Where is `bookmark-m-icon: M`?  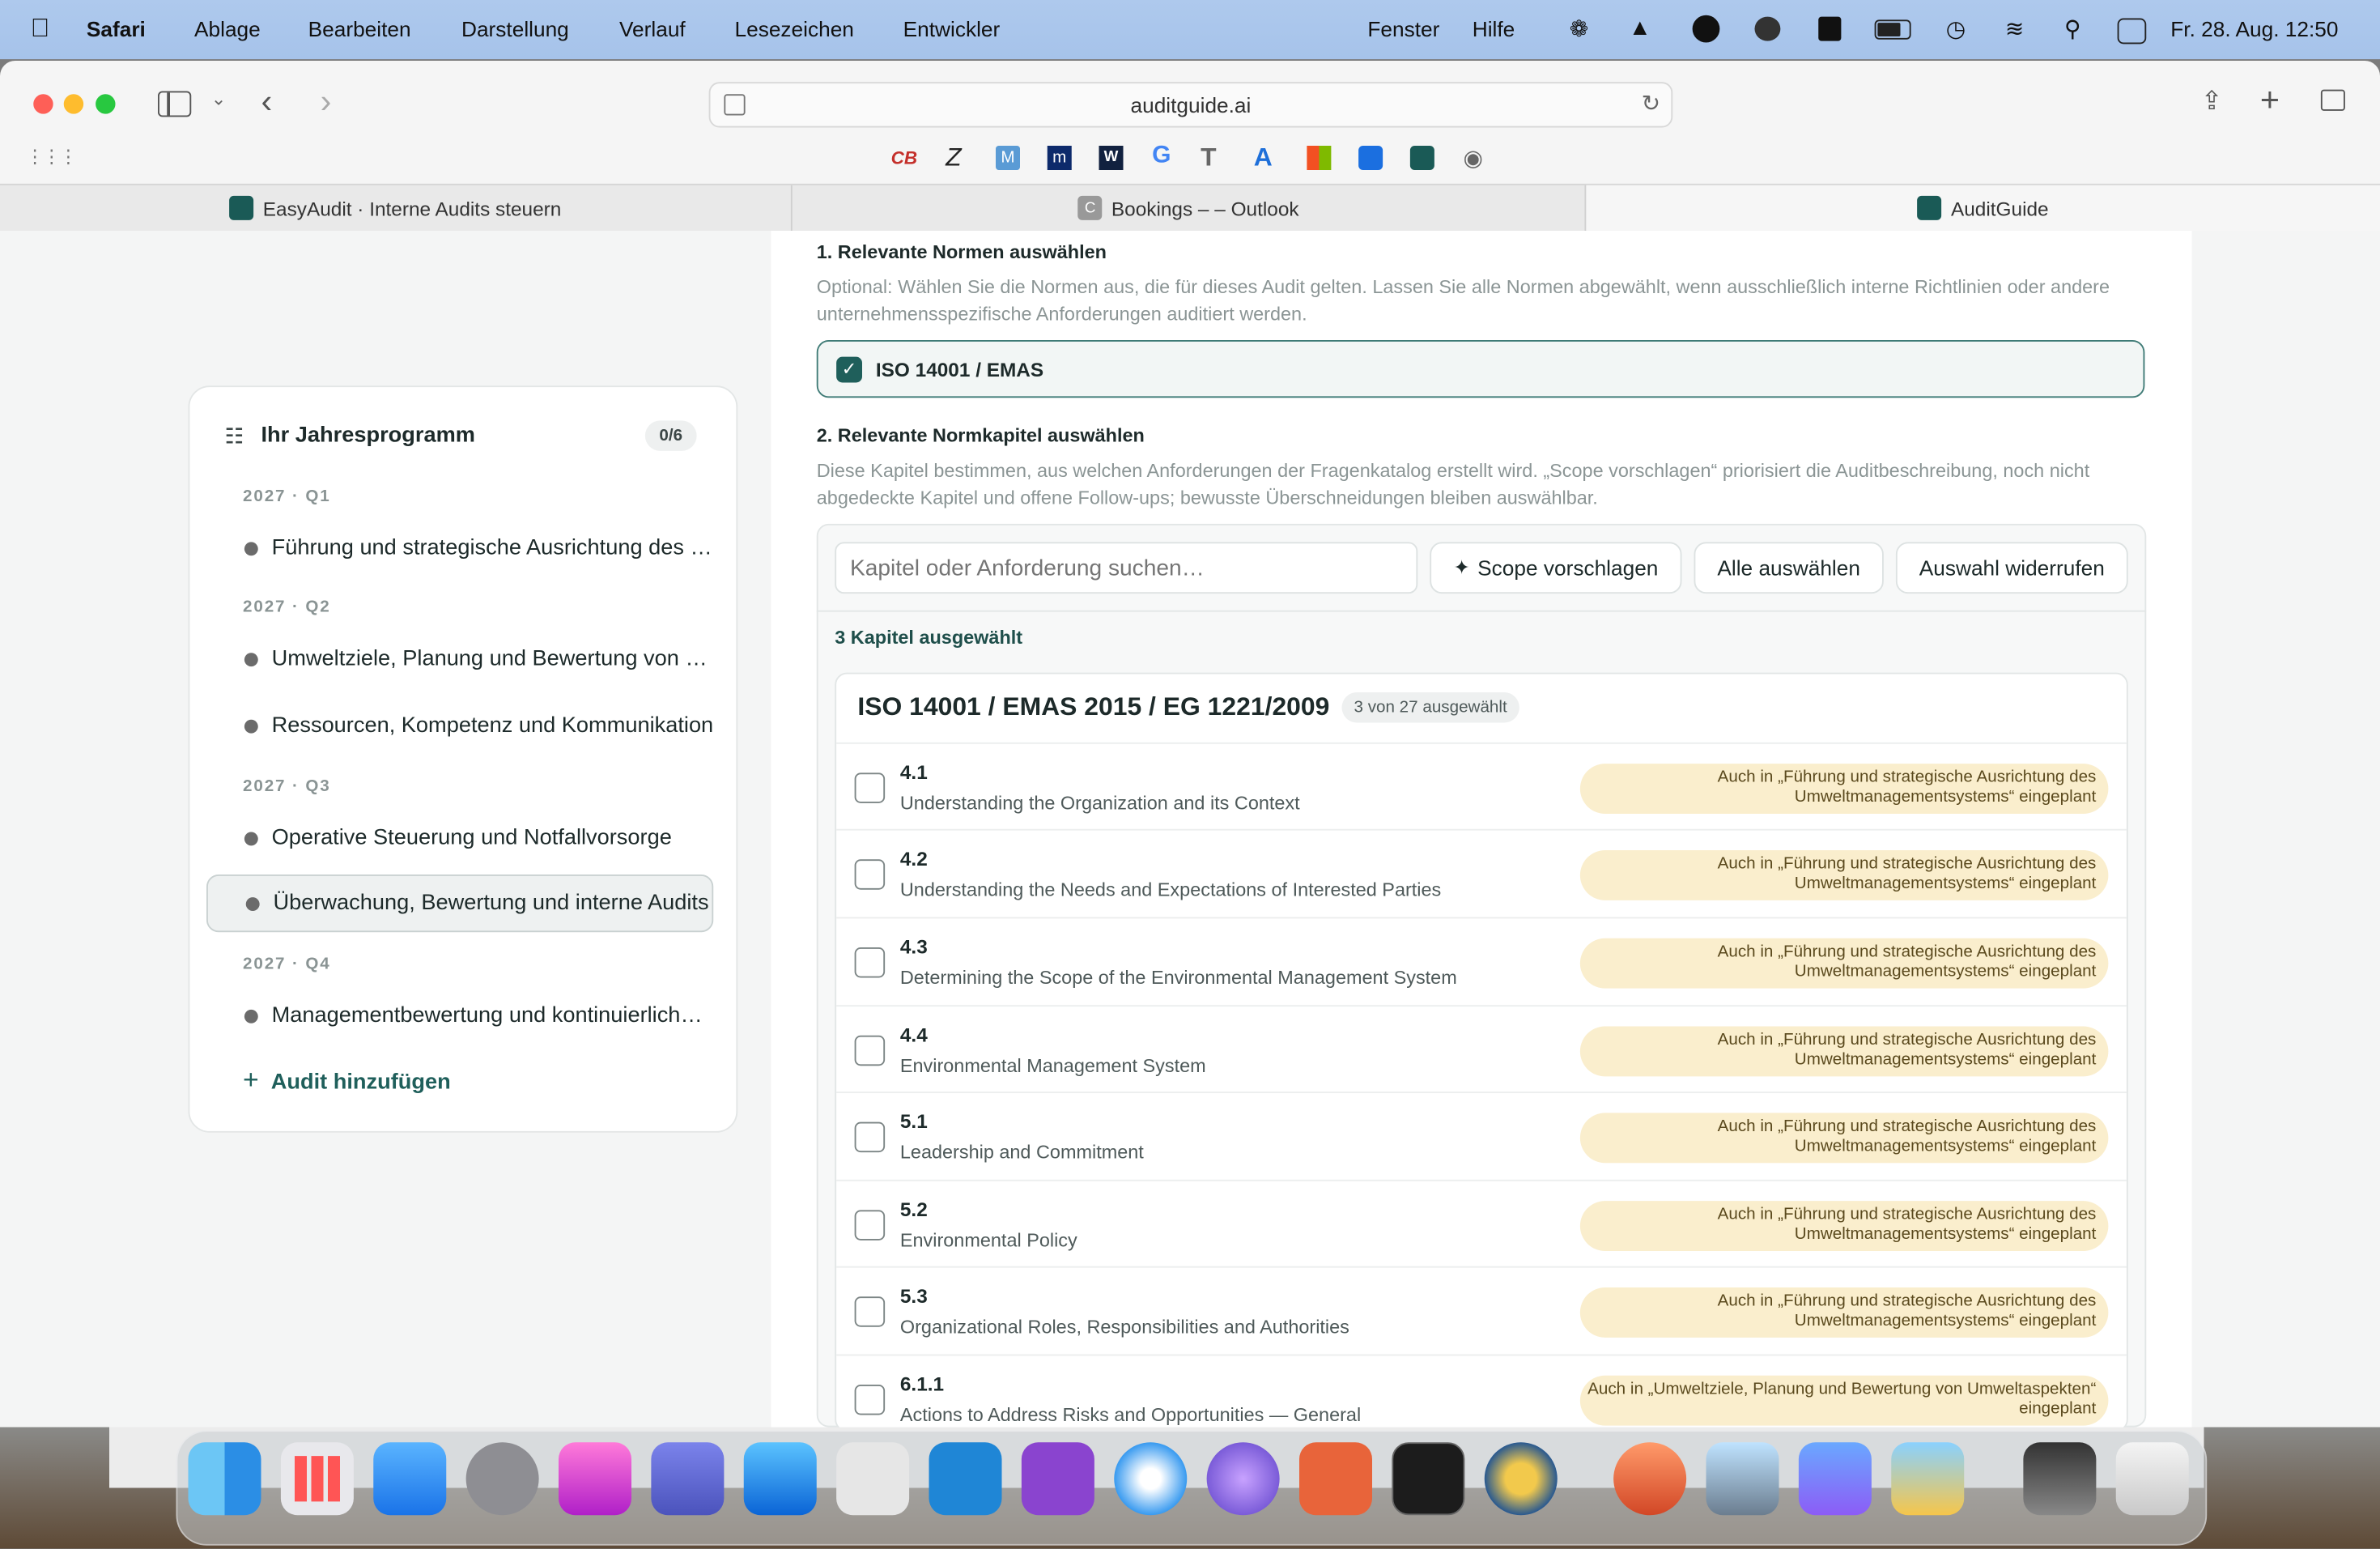 bookmark-m-icon: M is located at coordinates (1008, 158).